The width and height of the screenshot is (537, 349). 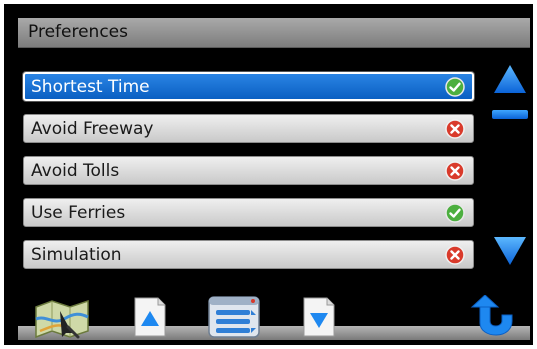 What do you see at coordinates (92, 129) in the screenshot?
I see `preference-label: Avoid Freeway` at bounding box center [92, 129].